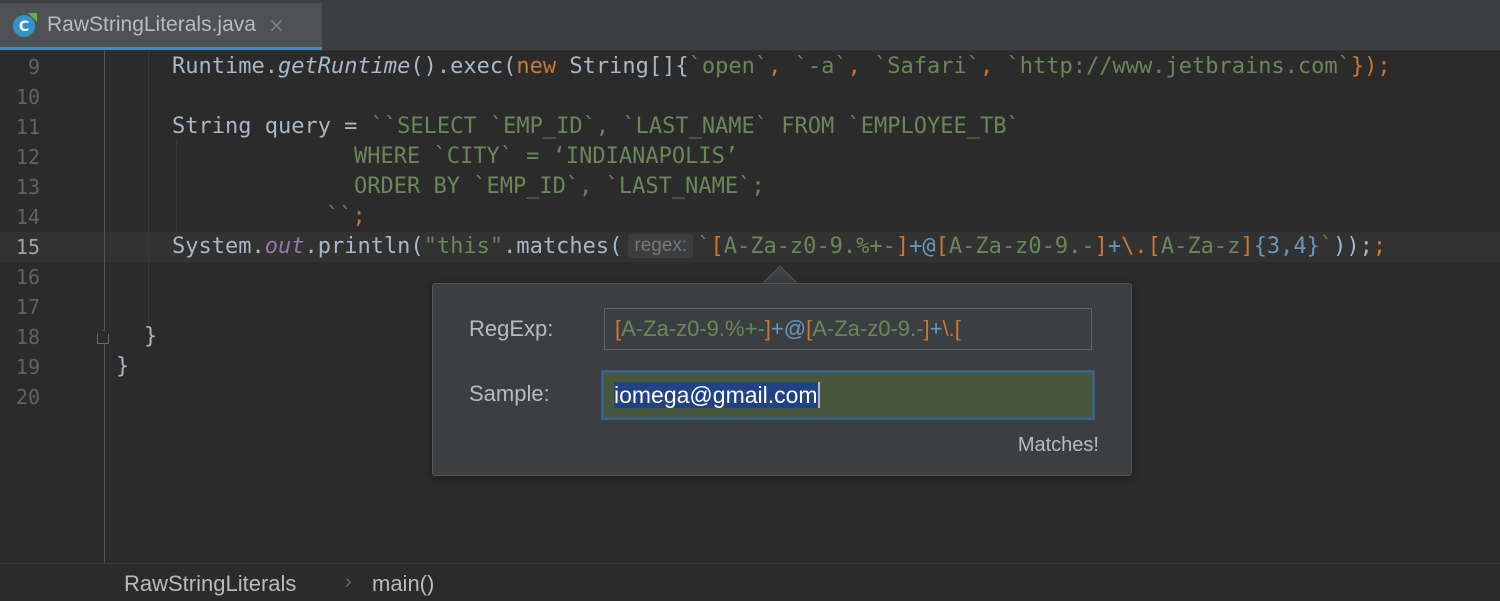 The image size is (1500, 601). Describe the element at coordinates (27, 307) in the screenshot. I see `line-number: 17` at that location.